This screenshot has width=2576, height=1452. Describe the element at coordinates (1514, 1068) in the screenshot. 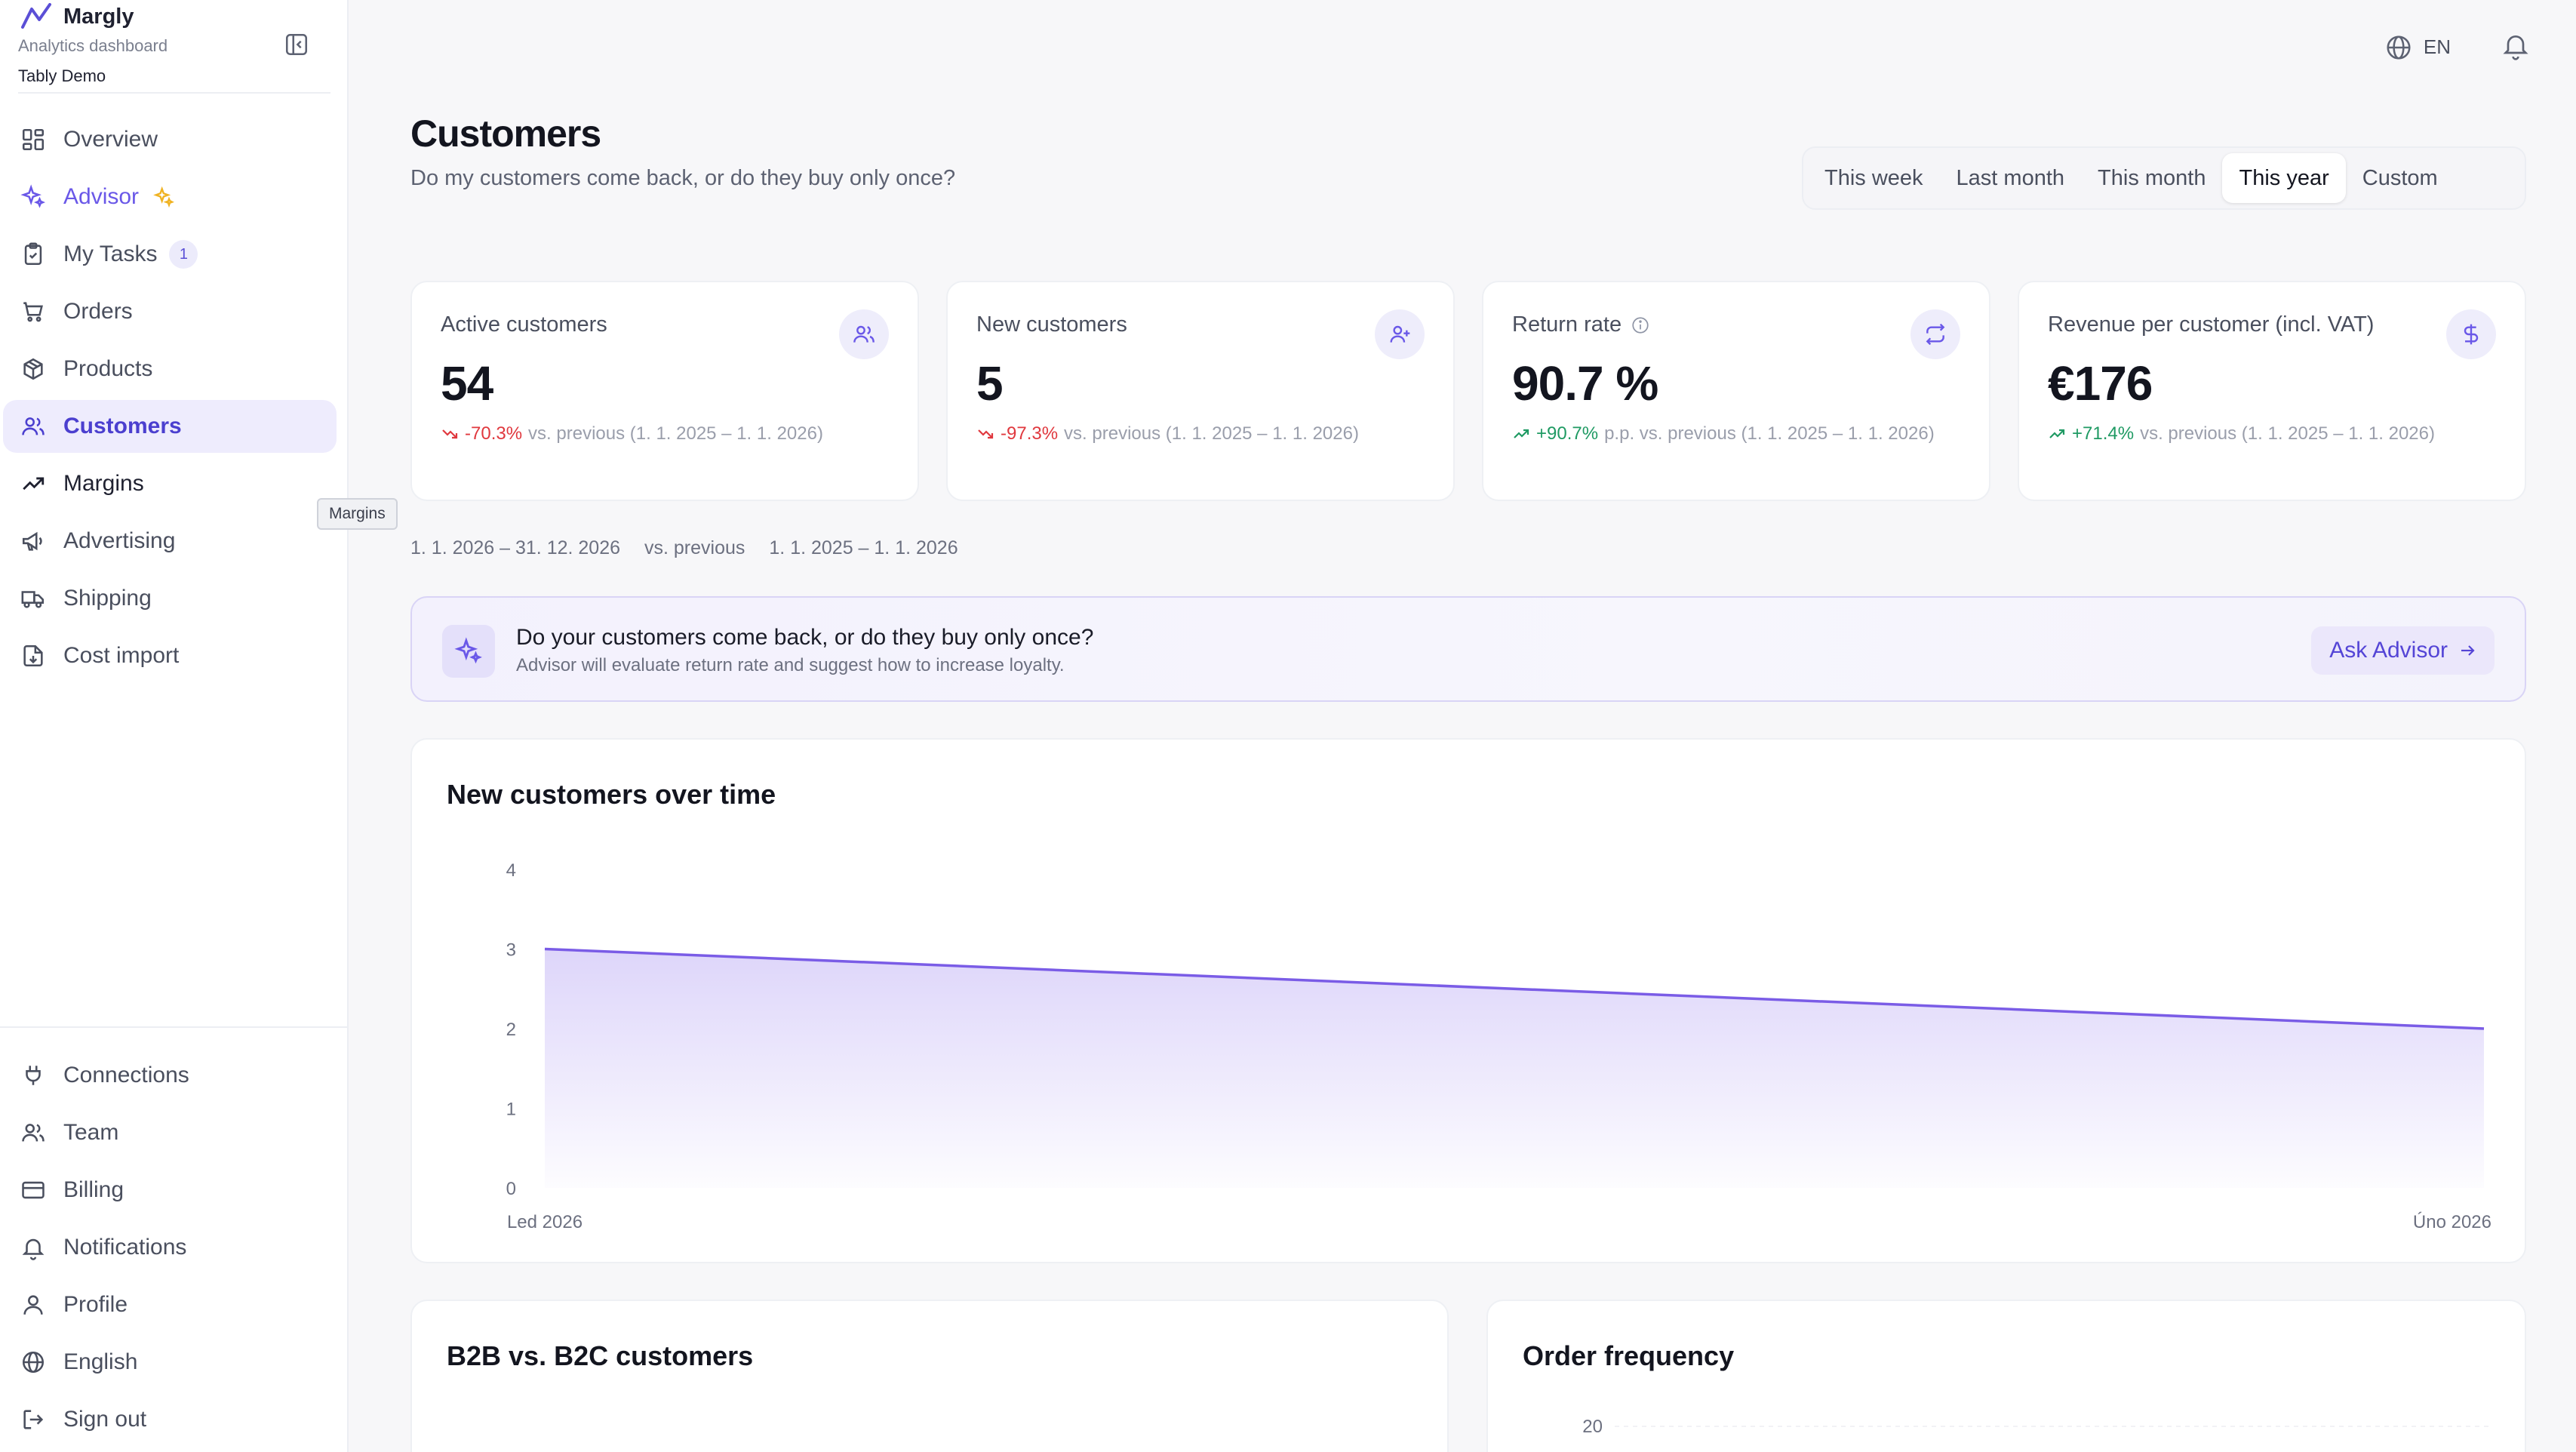

I see `series-area` at that location.